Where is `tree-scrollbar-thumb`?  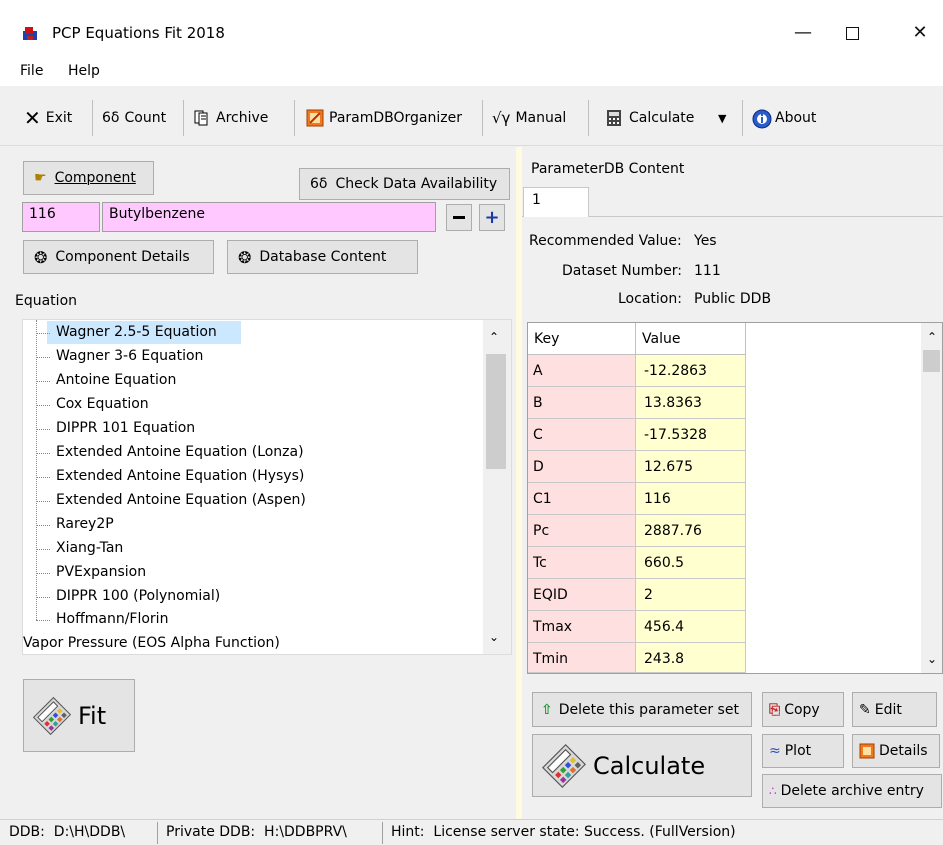
tree-scrollbar-thumb is located at coordinates (496, 411).